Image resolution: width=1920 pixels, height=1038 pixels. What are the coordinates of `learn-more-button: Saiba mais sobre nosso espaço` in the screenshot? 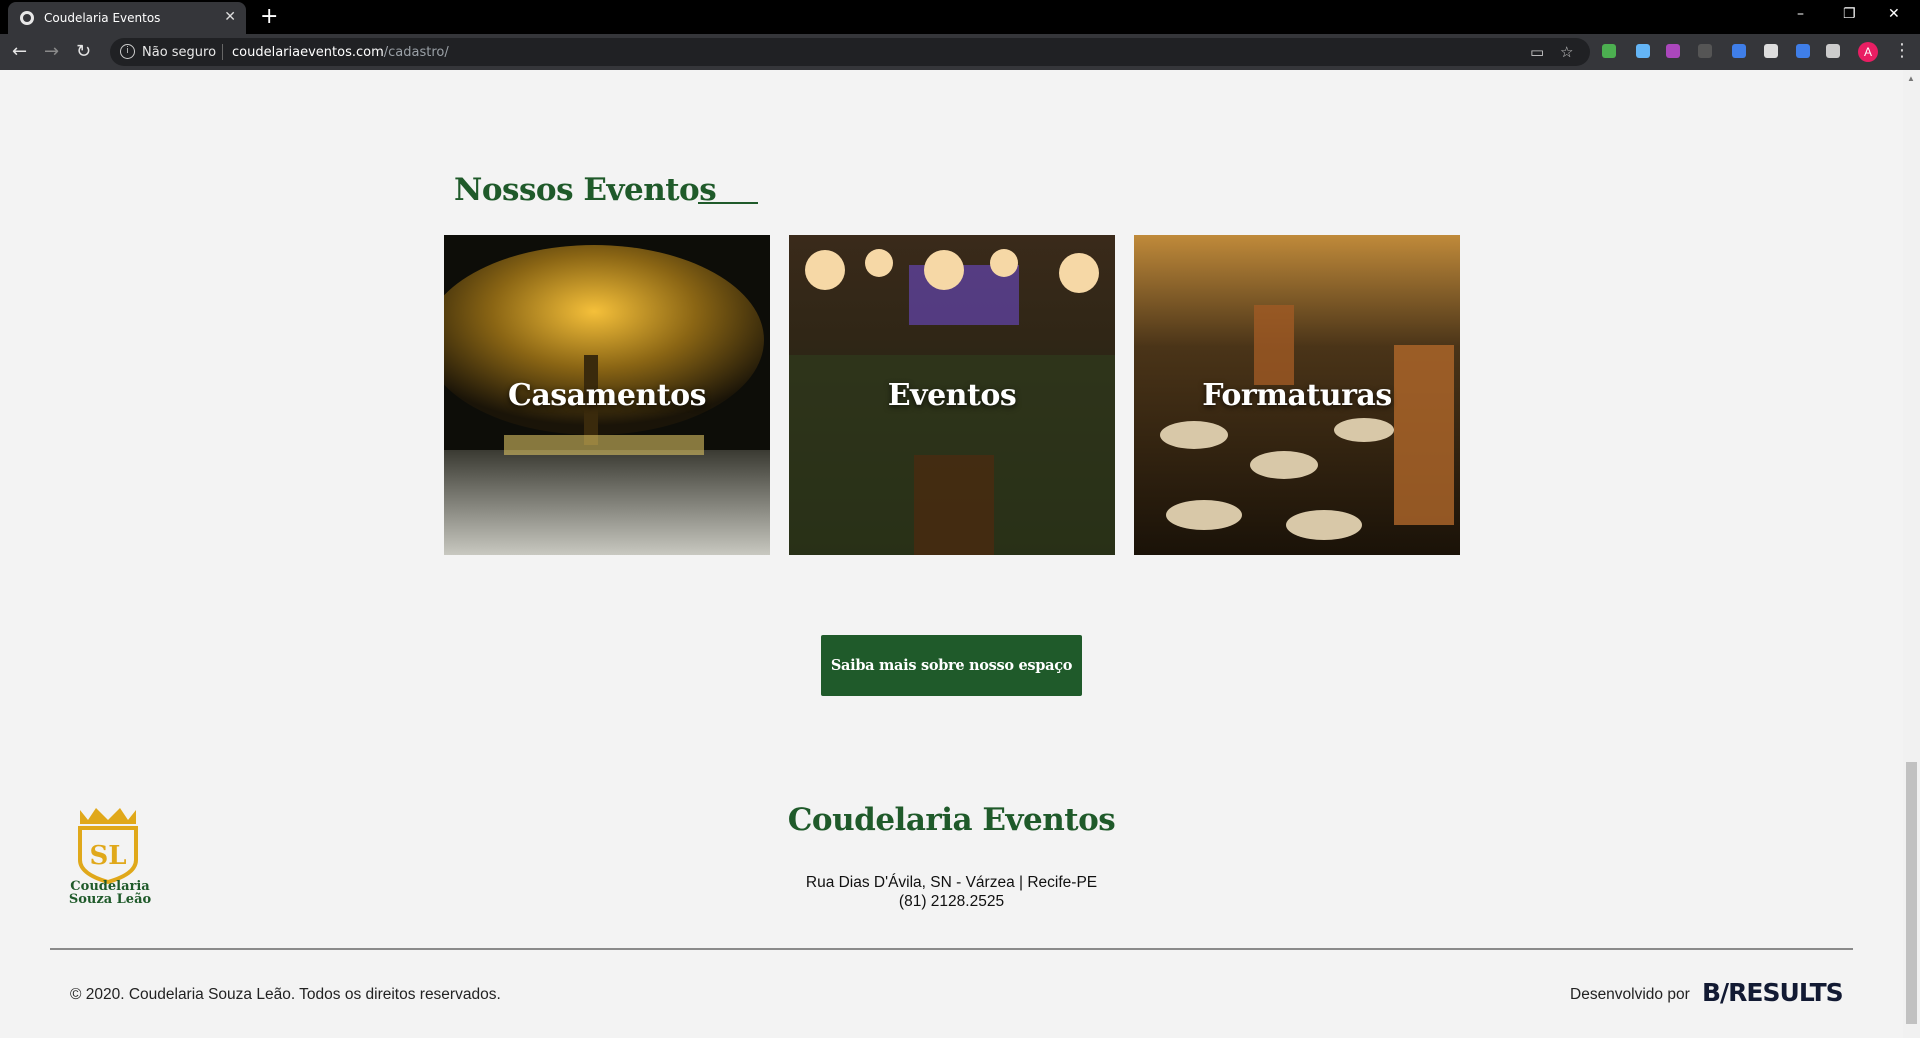 It's located at (951, 665).